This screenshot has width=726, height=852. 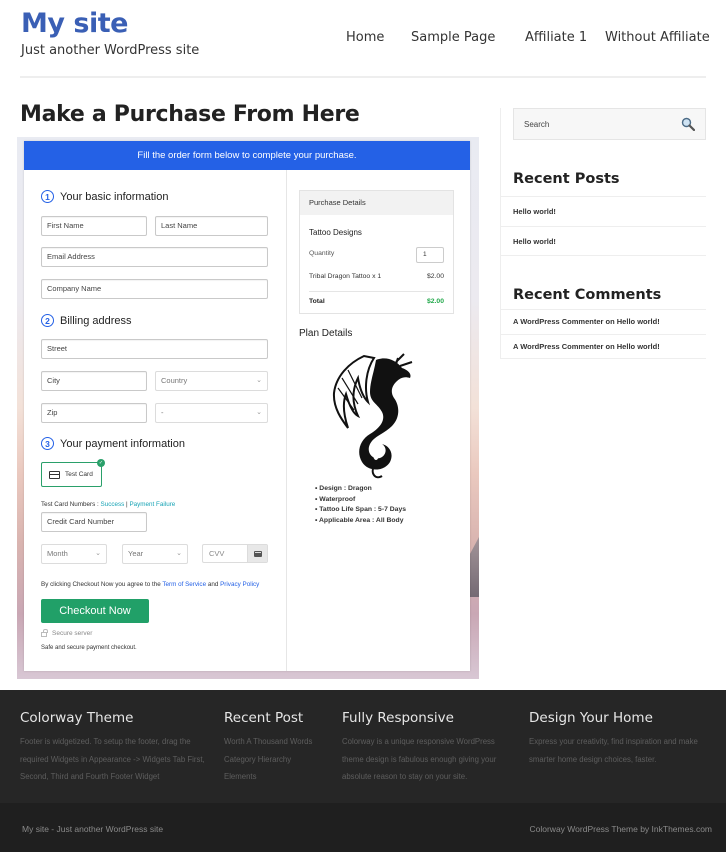 I want to click on secure-server: Secure server, so click(x=67, y=633).